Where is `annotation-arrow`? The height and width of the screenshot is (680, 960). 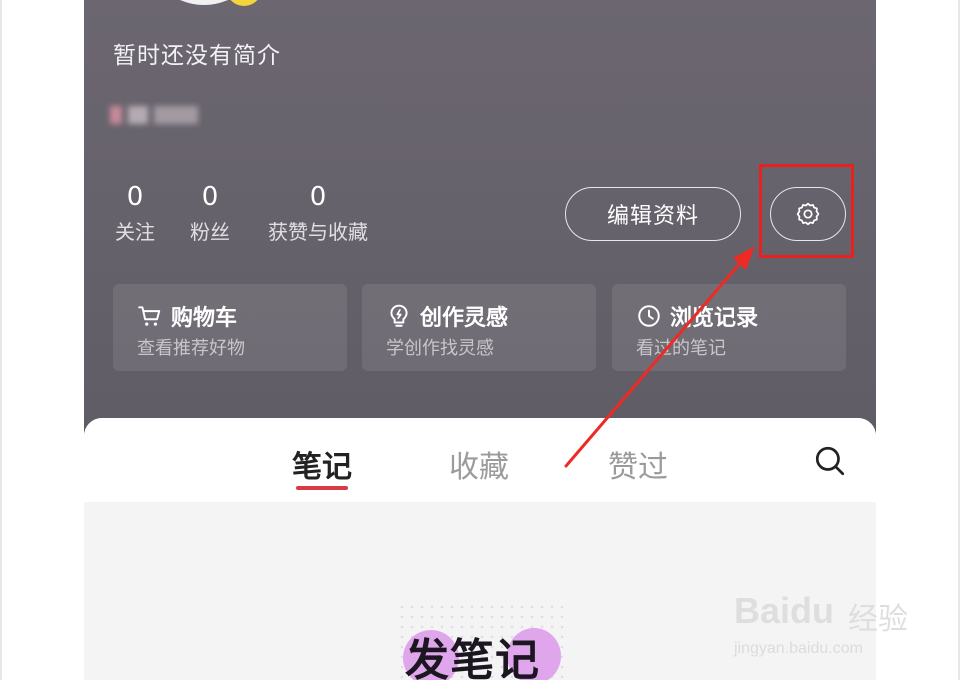
annotation-arrow is located at coordinates (659, 357).